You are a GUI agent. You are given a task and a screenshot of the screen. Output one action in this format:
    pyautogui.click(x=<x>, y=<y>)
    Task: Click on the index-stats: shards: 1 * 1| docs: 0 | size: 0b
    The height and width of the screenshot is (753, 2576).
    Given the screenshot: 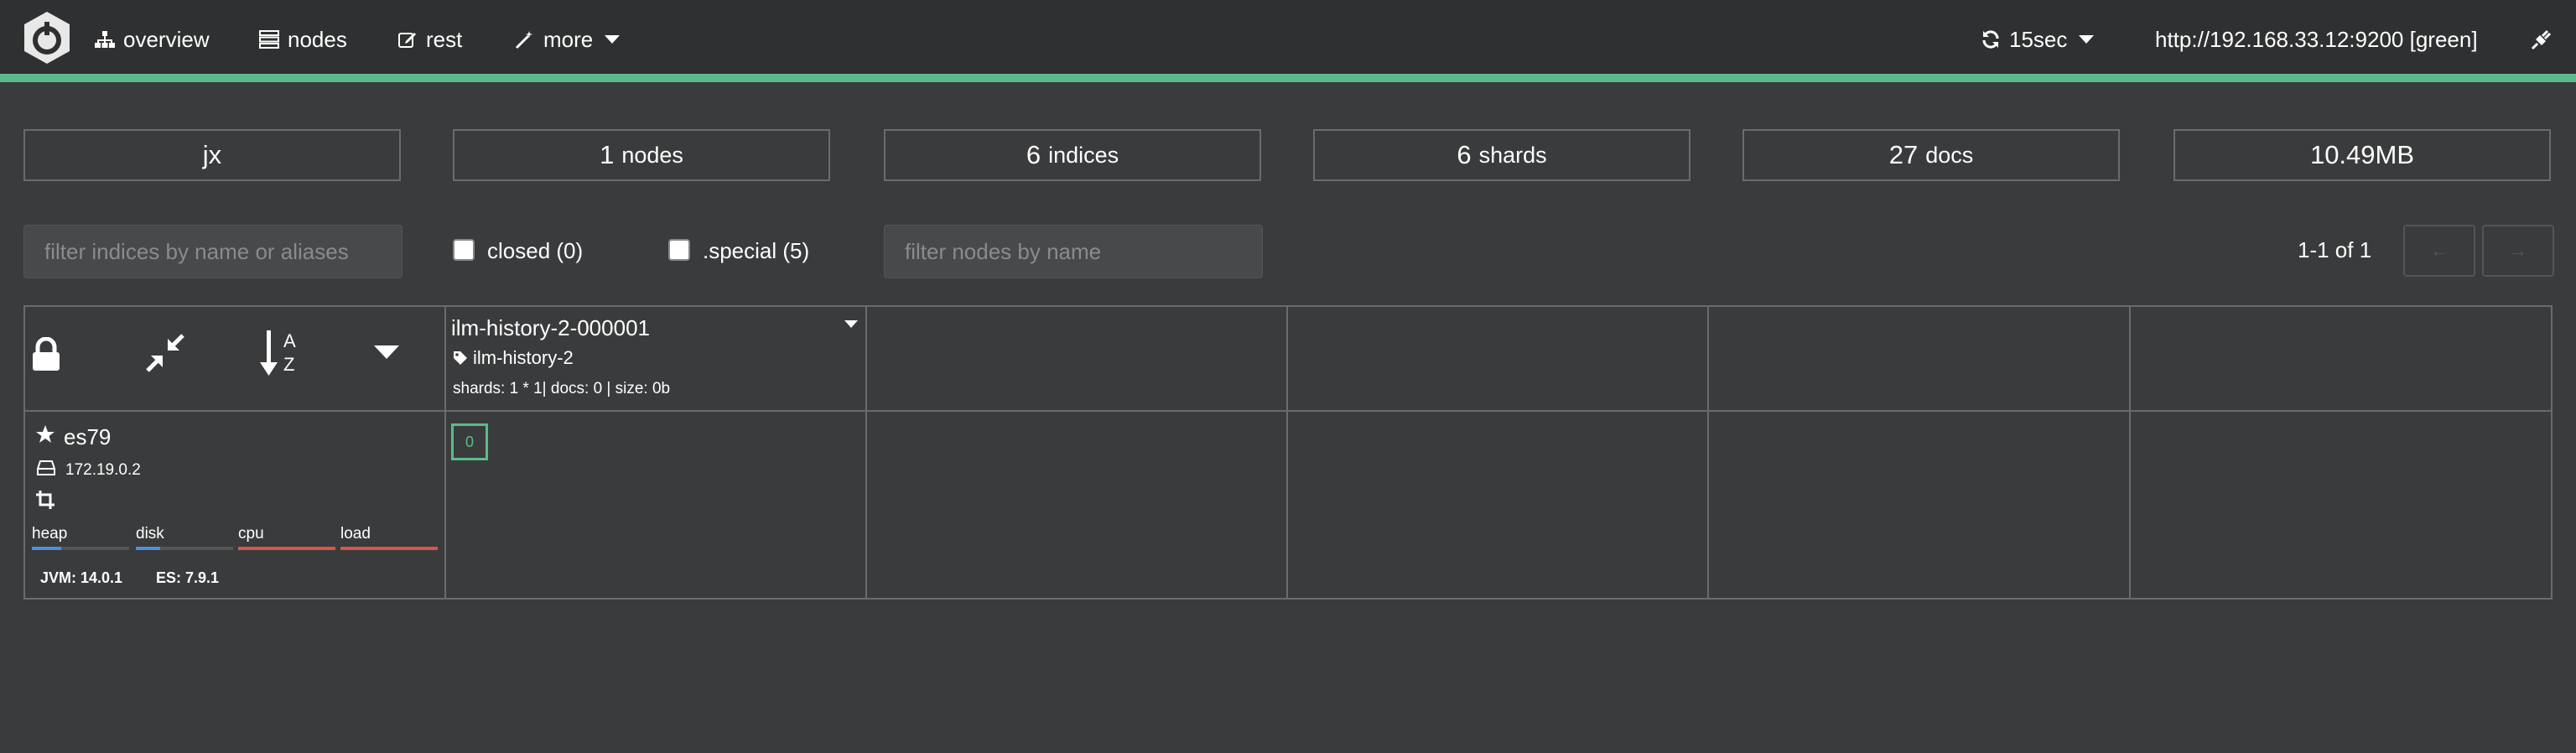 What is the action you would take?
    pyautogui.click(x=562, y=388)
    